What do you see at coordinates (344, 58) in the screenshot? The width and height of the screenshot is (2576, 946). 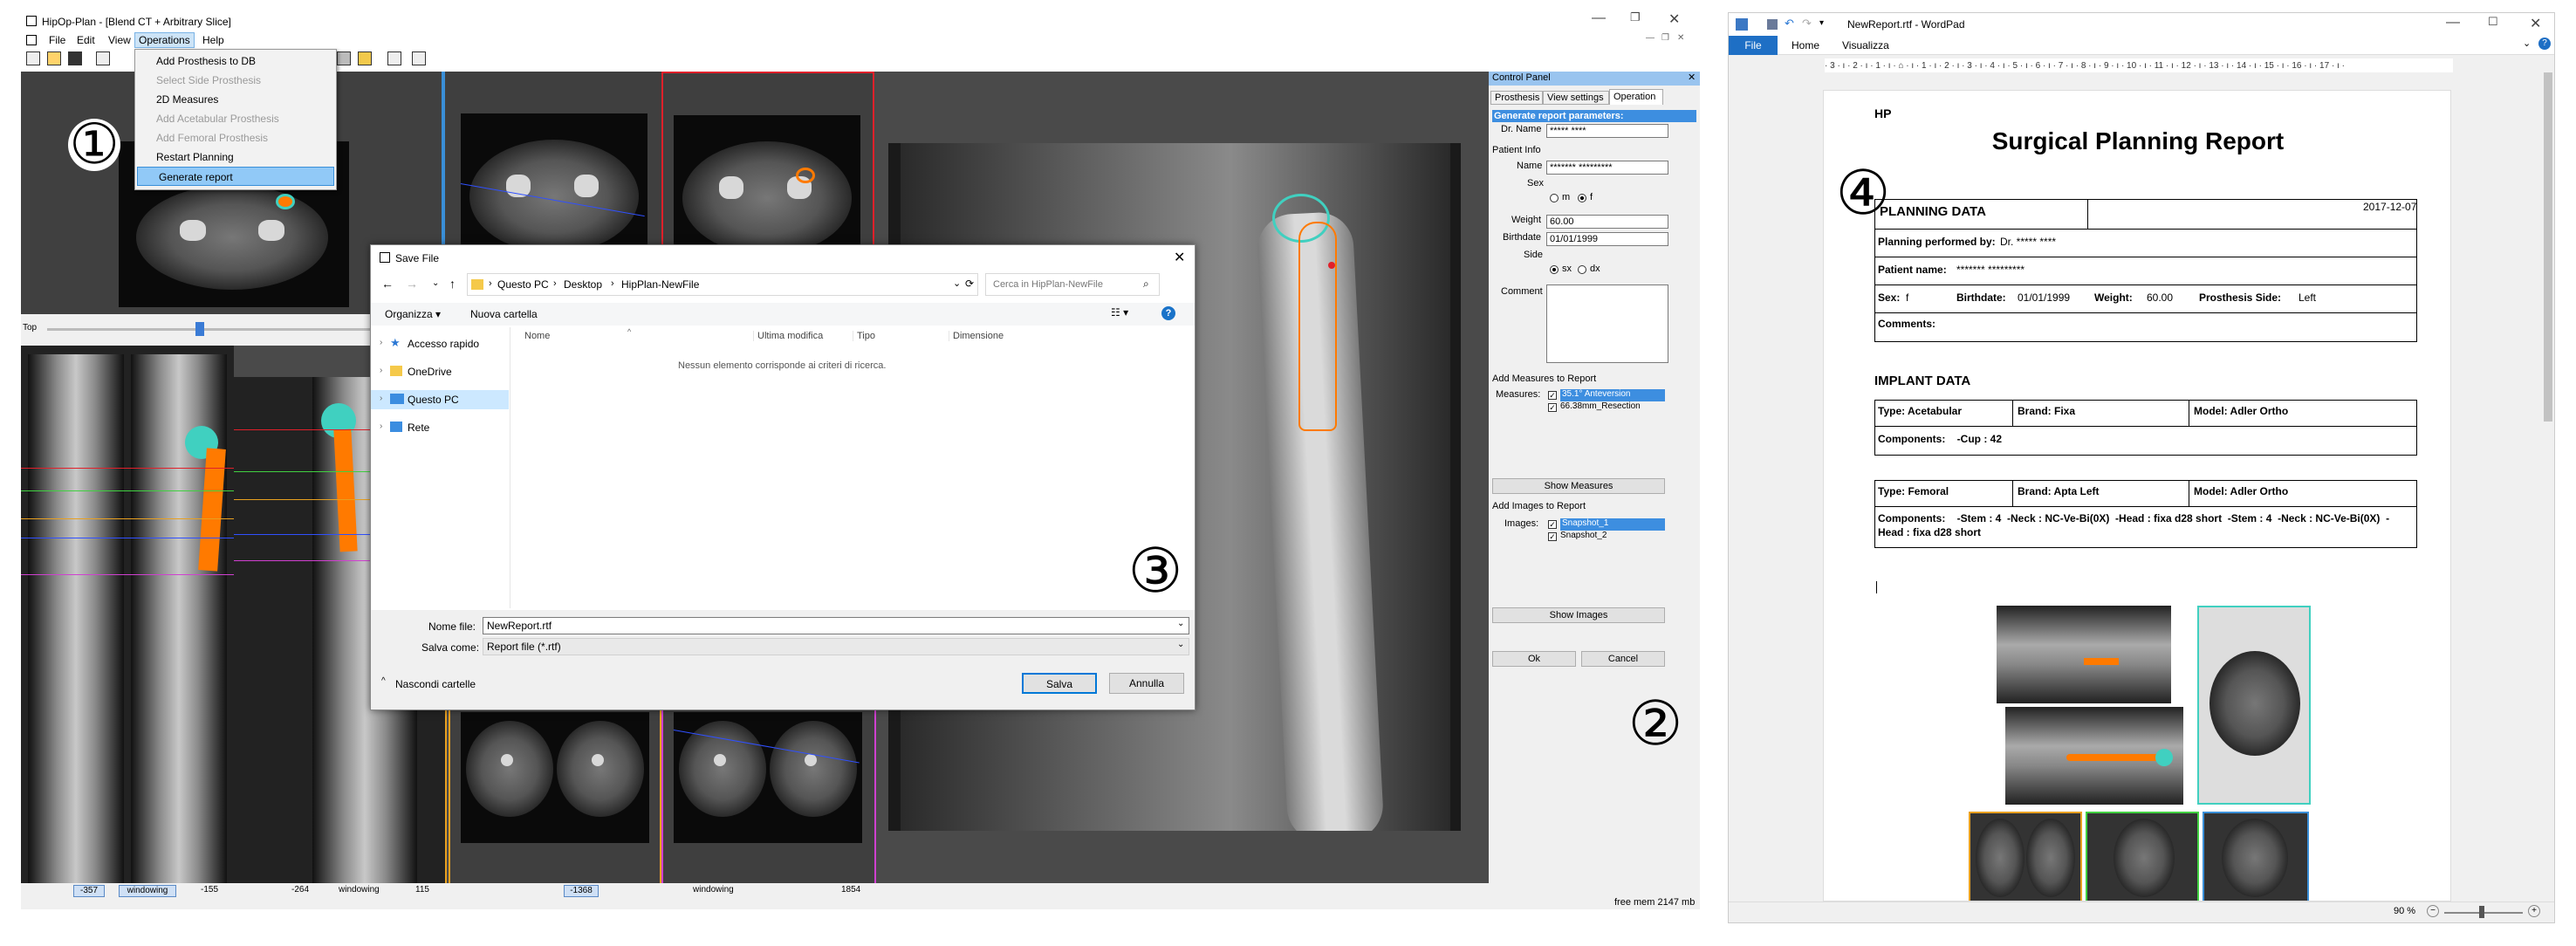 I see `grid-icon` at bounding box center [344, 58].